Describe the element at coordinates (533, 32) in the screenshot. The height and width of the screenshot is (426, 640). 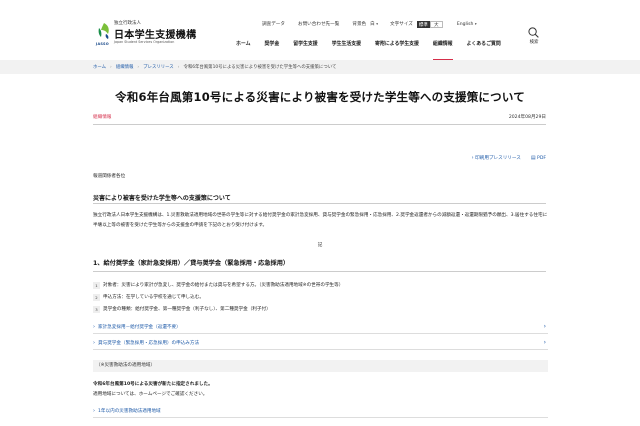
I see `search-icon` at that location.